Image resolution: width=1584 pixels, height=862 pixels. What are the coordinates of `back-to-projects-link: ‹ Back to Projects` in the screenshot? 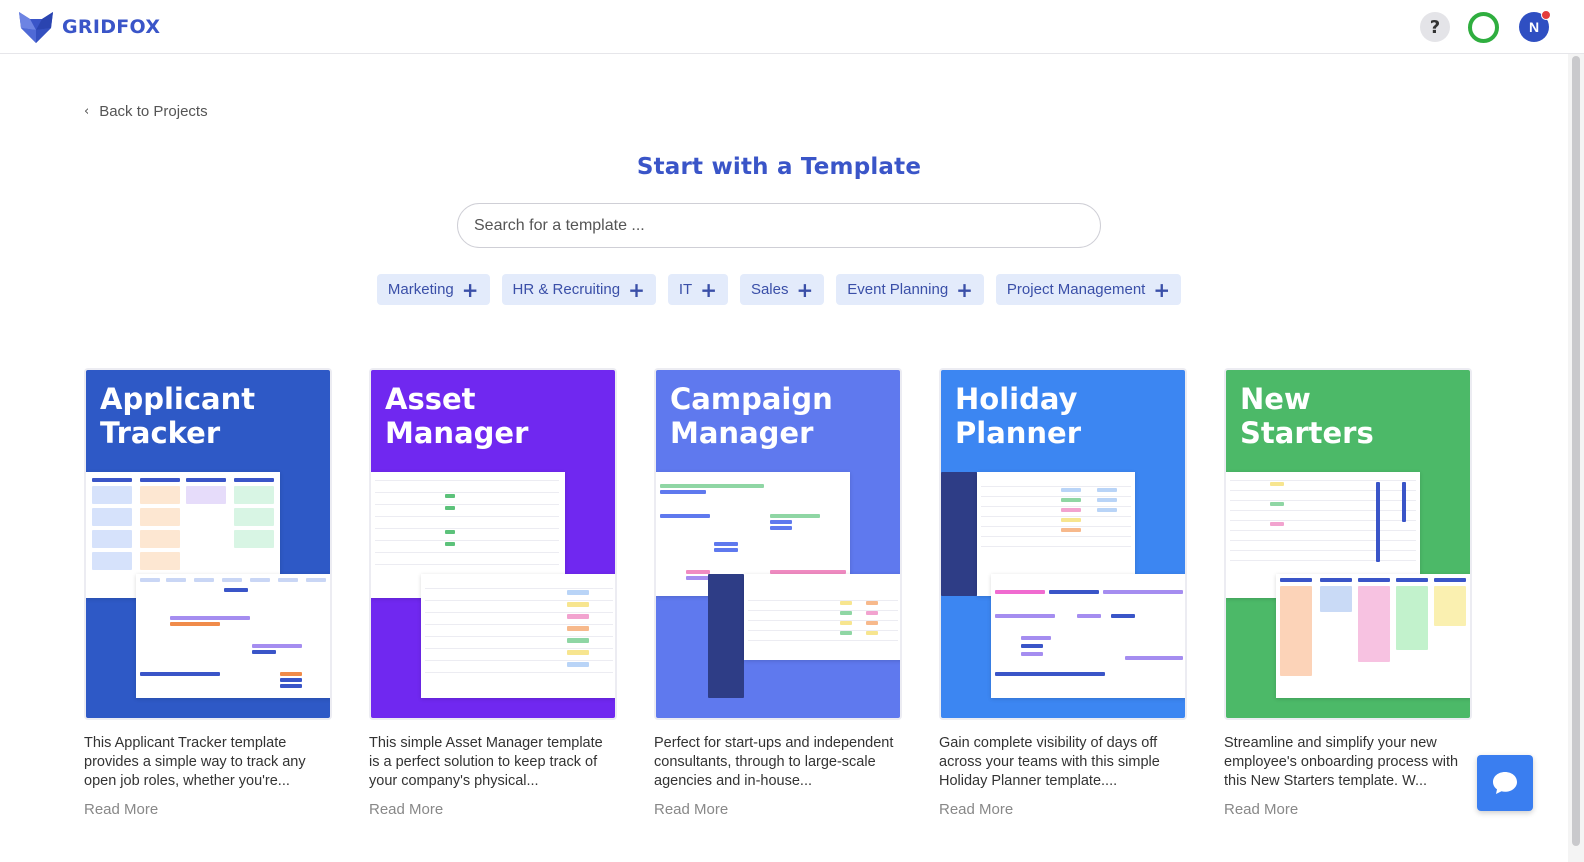 It's located at (146, 111).